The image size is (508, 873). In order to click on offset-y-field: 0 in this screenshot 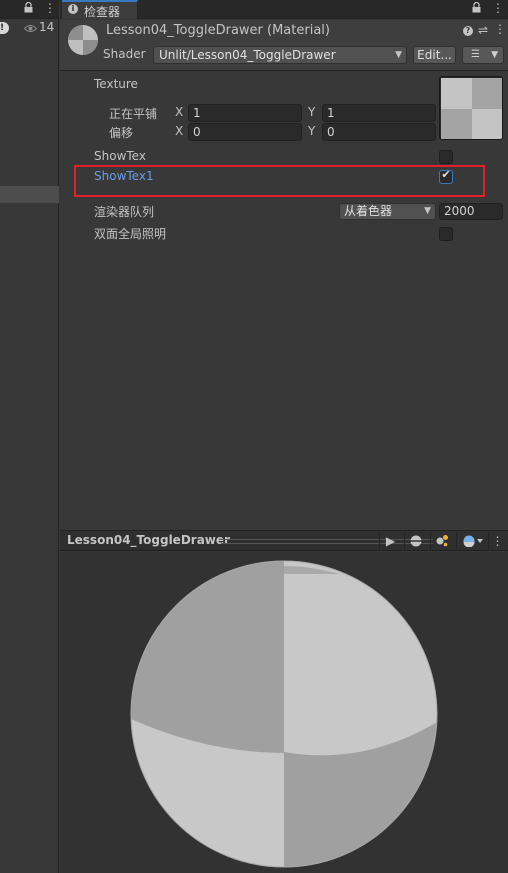, I will do `click(379, 132)`.